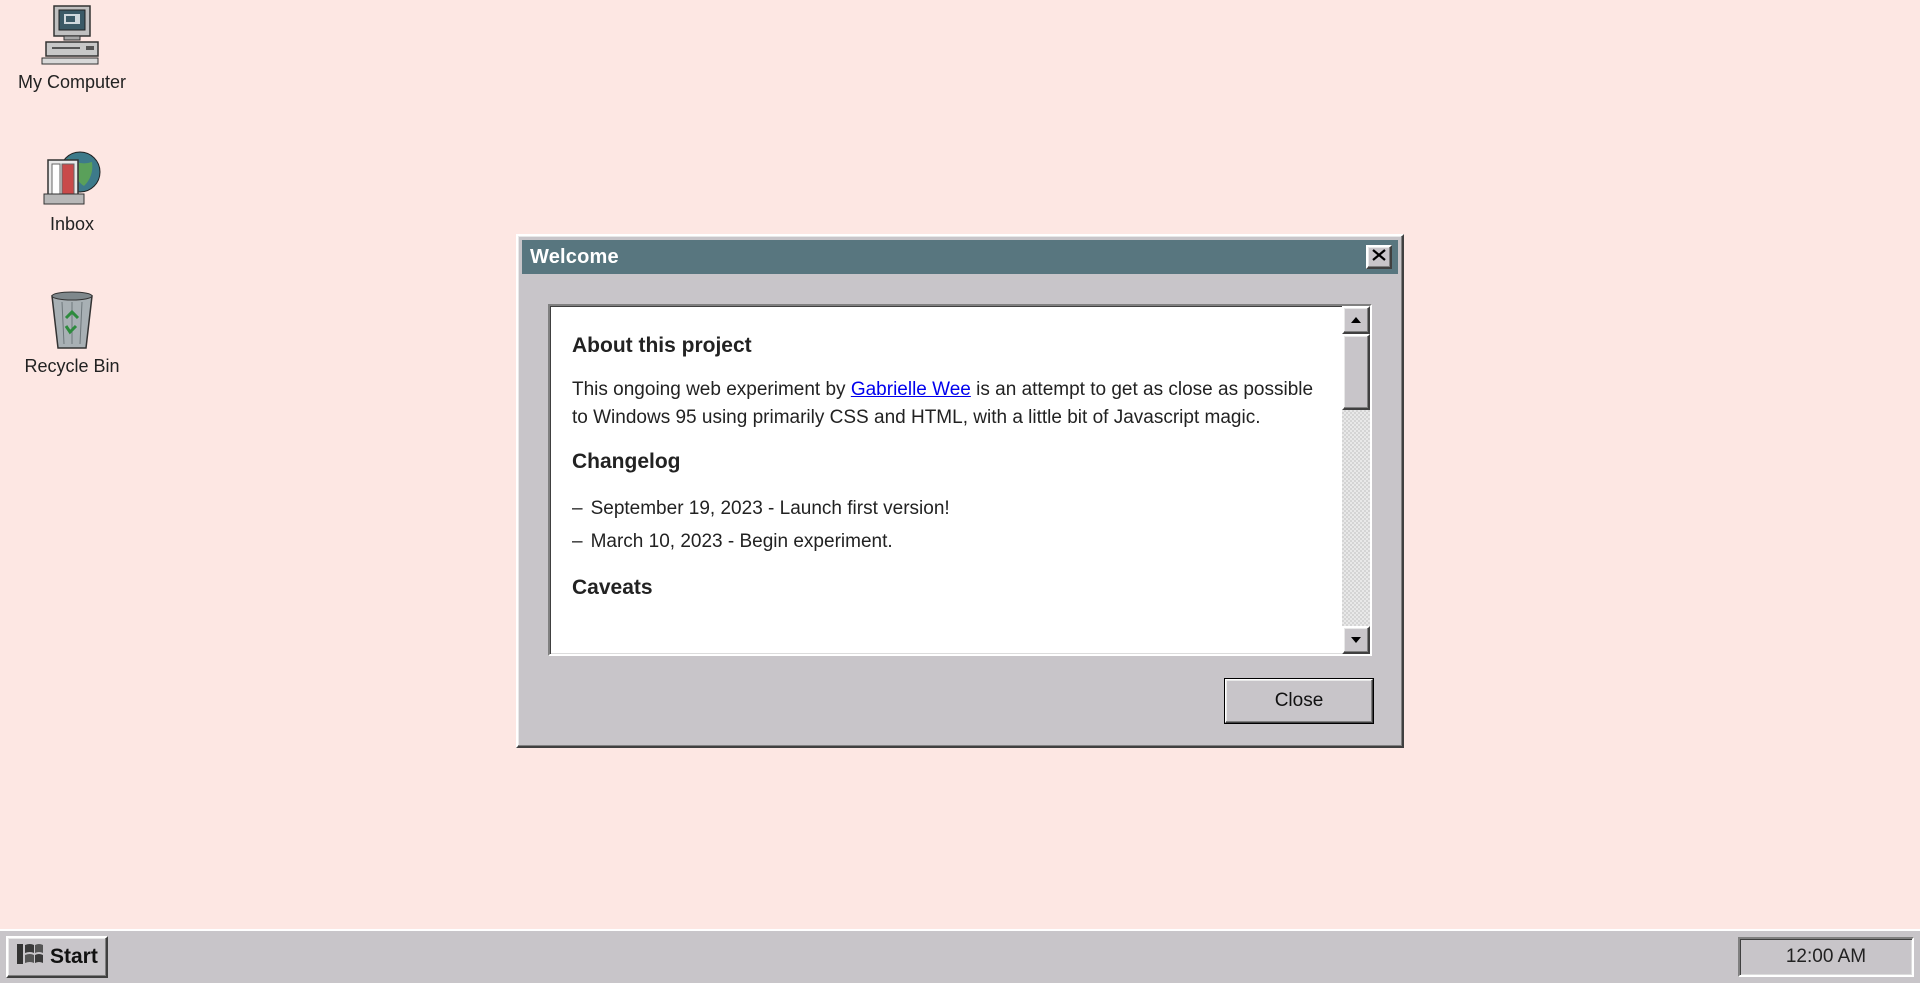  Describe the element at coordinates (1299, 701) in the screenshot. I see `close-button: Close` at that location.